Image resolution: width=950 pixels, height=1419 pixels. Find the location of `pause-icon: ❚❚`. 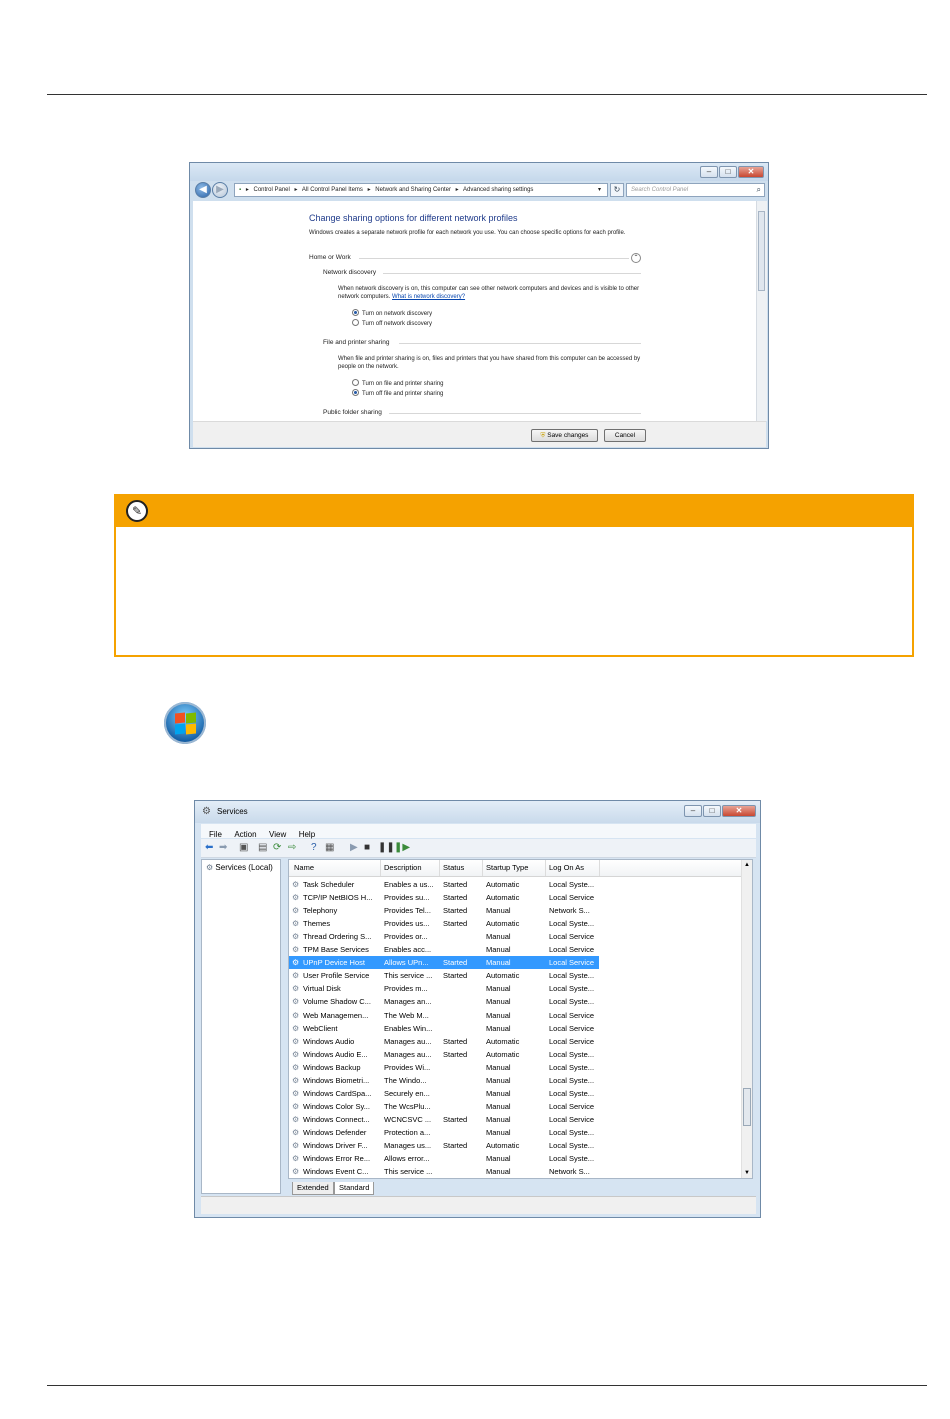

pause-icon: ❚❚ is located at coordinates (386, 847).